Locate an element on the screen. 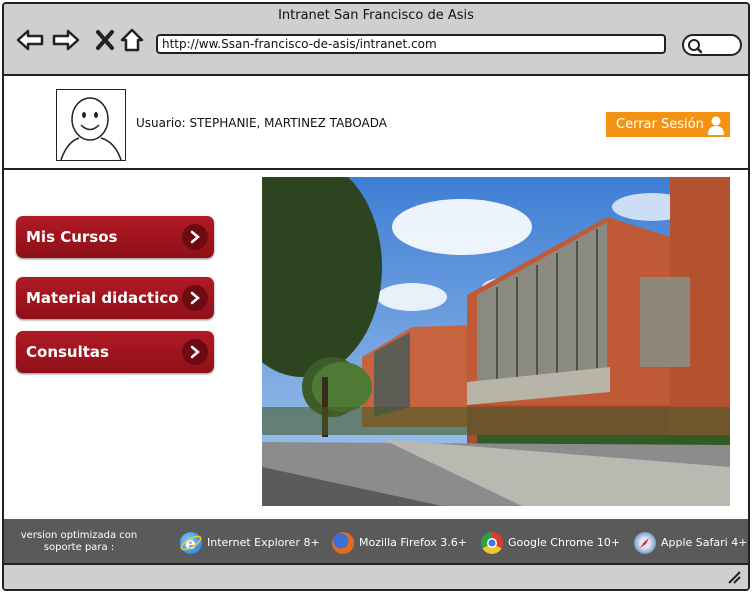  menu-button-mis-cursos: Mis Cursos is located at coordinates (115, 237).